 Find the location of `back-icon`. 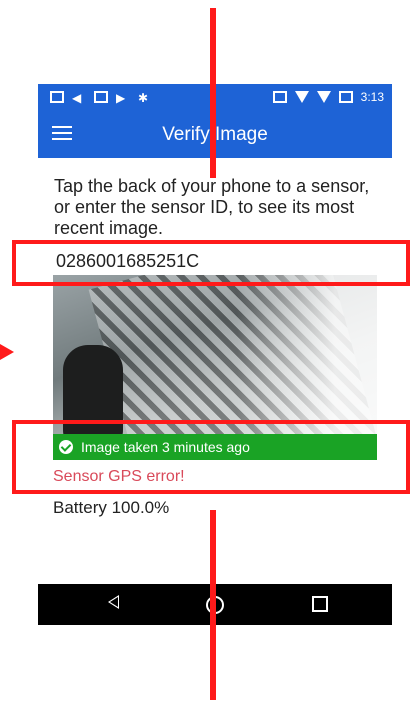

back-icon is located at coordinates (113, 602).